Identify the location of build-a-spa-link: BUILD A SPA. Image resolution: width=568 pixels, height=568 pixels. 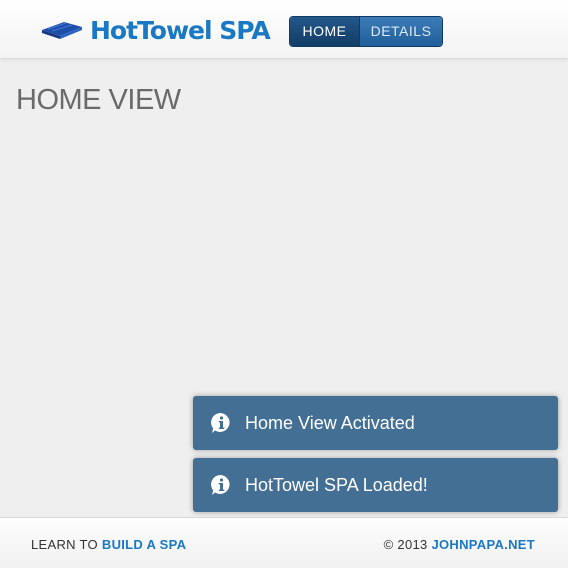
(144, 544).